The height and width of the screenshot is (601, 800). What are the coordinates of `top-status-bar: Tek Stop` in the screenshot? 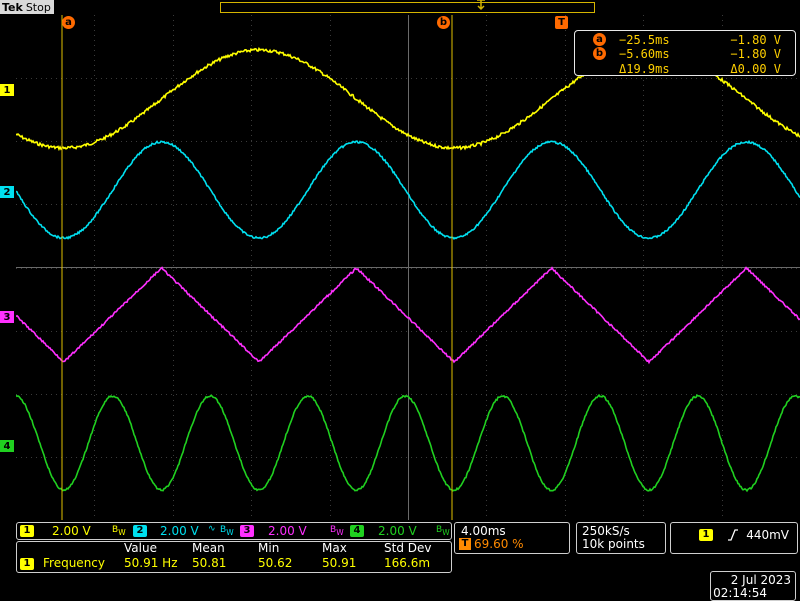 It's located at (400, 7).